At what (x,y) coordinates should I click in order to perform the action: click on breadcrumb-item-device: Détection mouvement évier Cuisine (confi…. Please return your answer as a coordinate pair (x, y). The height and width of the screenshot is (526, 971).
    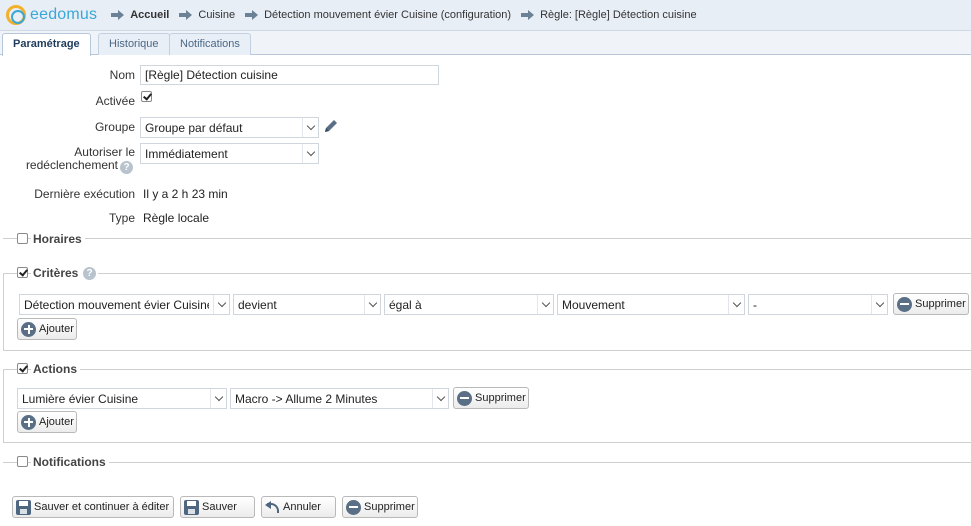
    Looking at the image, I should click on (378, 15).